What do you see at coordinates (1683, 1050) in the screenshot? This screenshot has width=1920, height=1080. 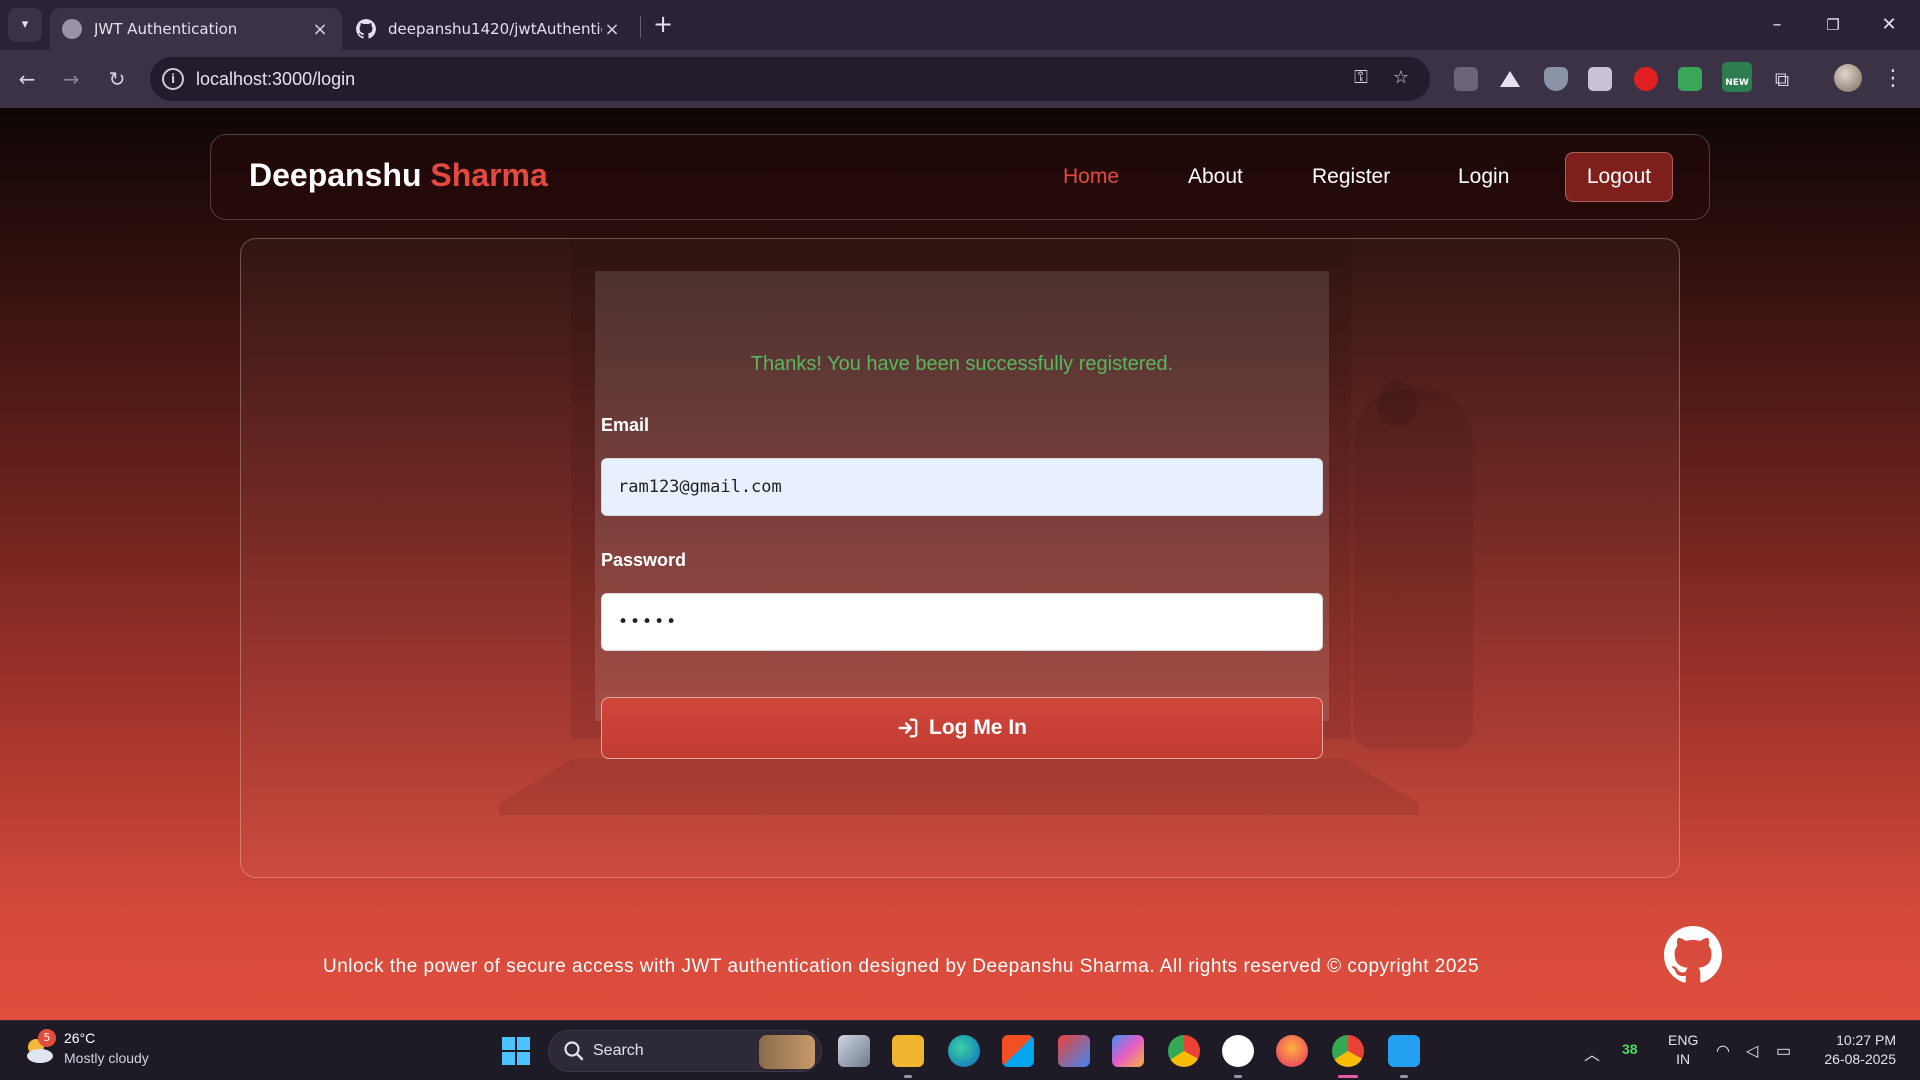 I see `language-indicator: ENG IN` at bounding box center [1683, 1050].